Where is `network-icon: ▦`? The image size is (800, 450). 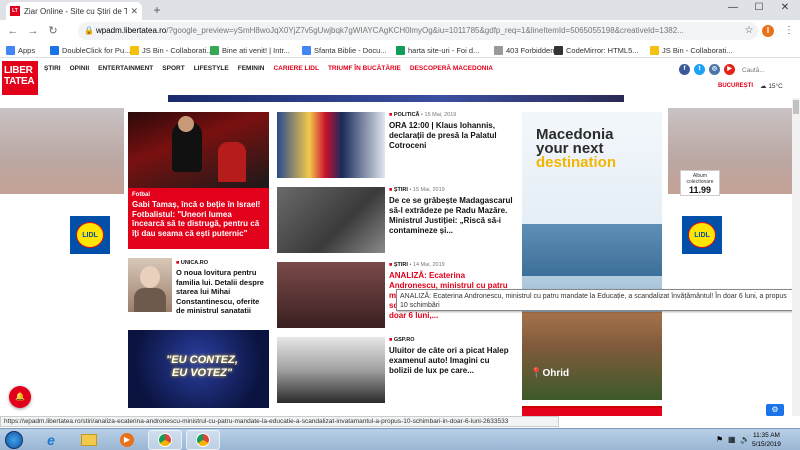 network-icon: ▦ is located at coordinates (732, 439).